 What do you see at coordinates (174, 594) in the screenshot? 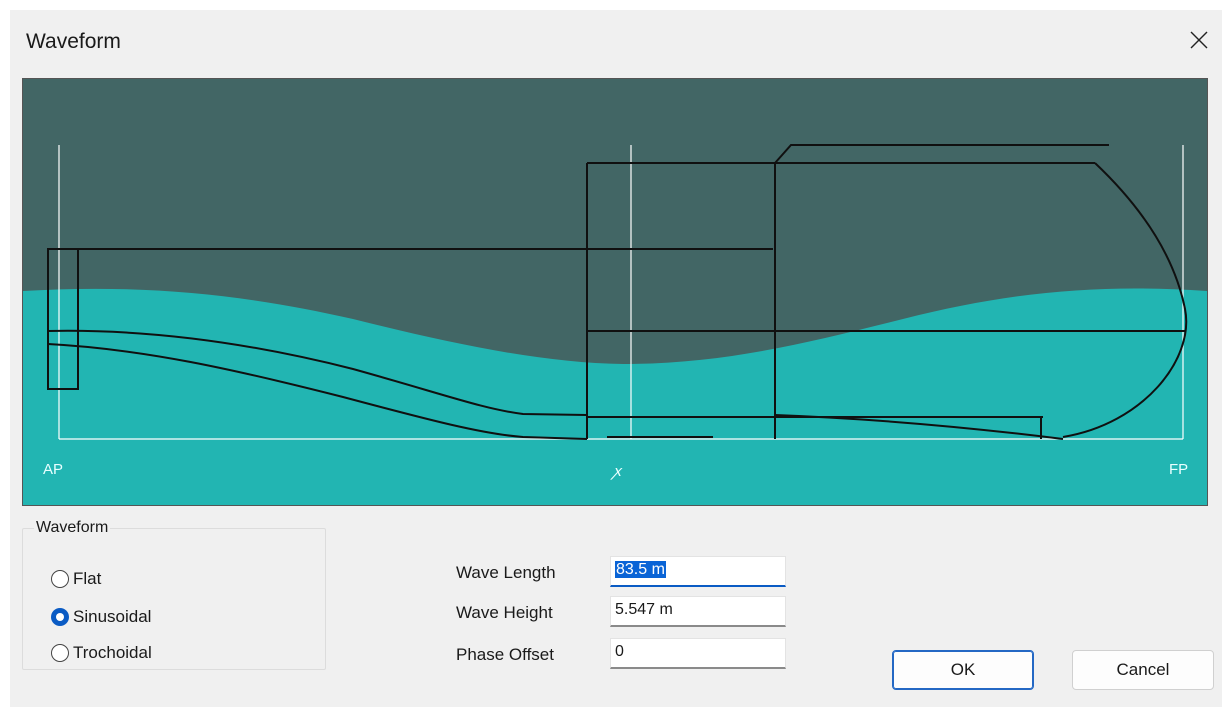
I see `waveform-groupbox: Waveform Flat Sinusoidal Trochoidal` at bounding box center [174, 594].